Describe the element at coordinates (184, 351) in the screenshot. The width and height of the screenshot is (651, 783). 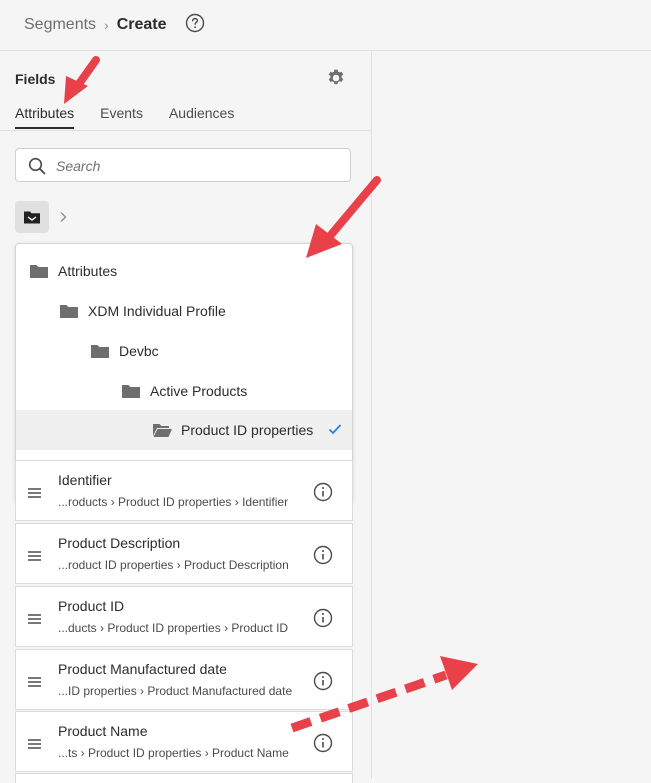
I see `tree-item-devbc: Devbc` at that location.